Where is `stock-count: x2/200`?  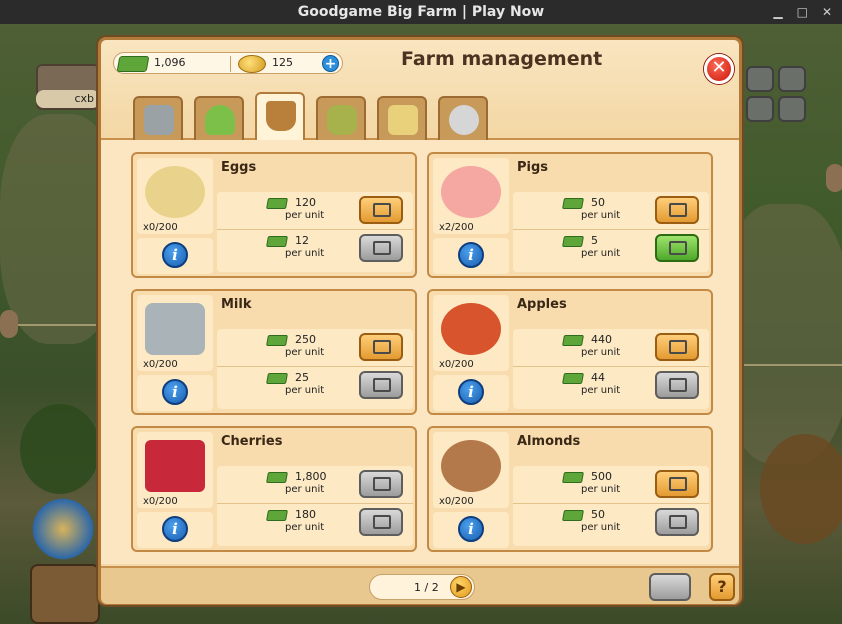 stock-count: x2/200 is located at coordinates (456, 227).